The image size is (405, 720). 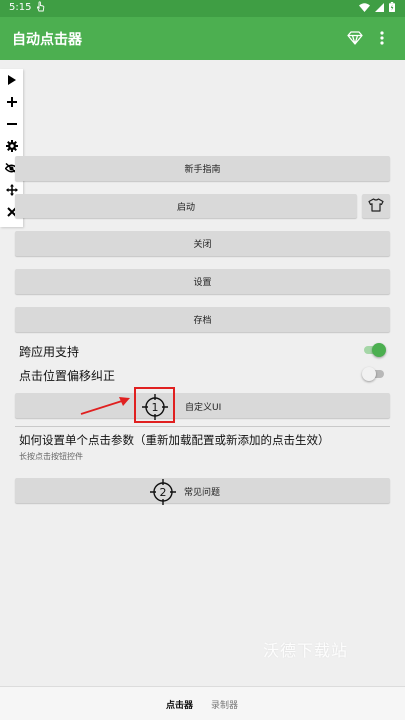 I want to click on touch-icon, so click(x=40, y=8).